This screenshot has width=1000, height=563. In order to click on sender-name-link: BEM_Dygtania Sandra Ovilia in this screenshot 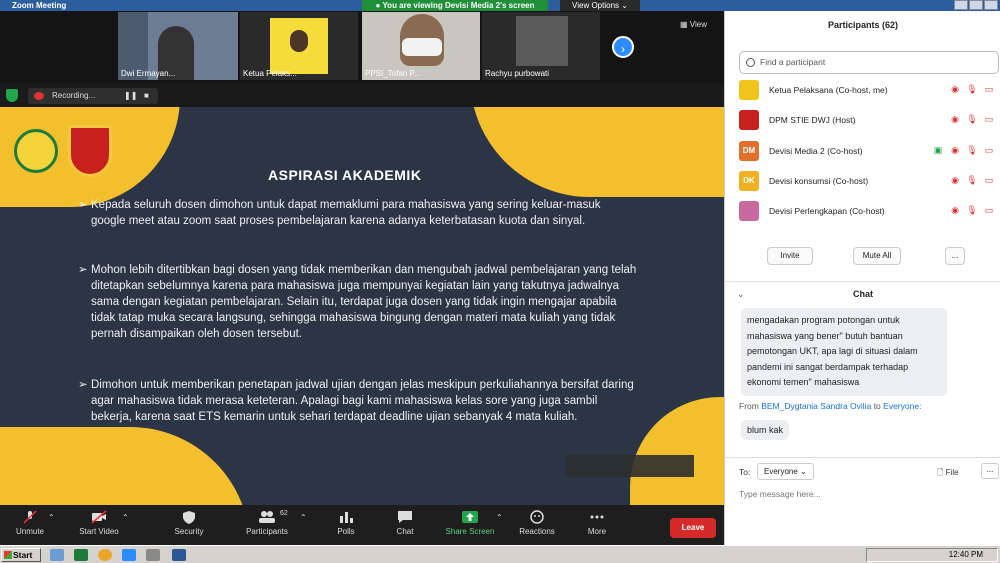, I will do `click(816, 406)`.